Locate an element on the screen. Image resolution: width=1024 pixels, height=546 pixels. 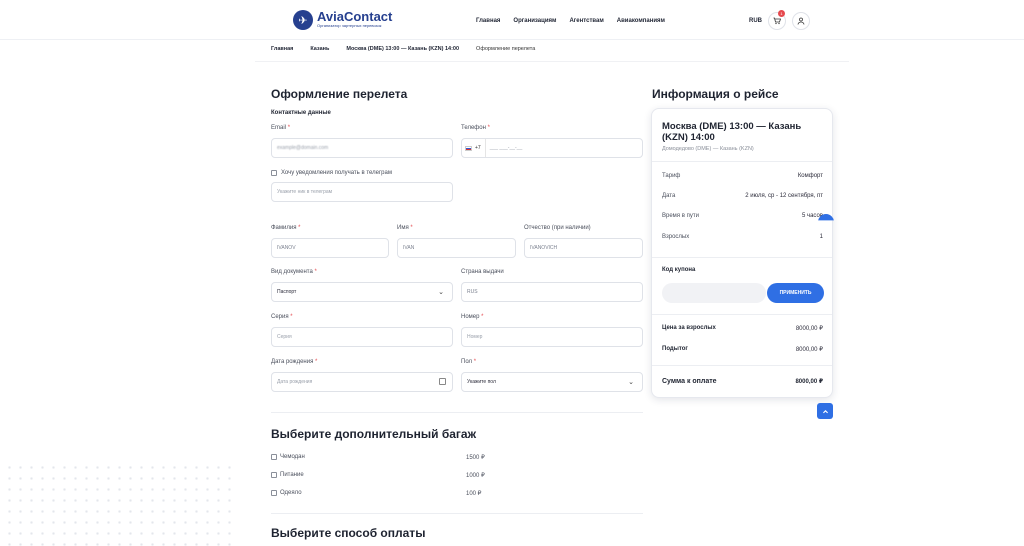
scroll-to-top-button is located at coordinates (825, 411).